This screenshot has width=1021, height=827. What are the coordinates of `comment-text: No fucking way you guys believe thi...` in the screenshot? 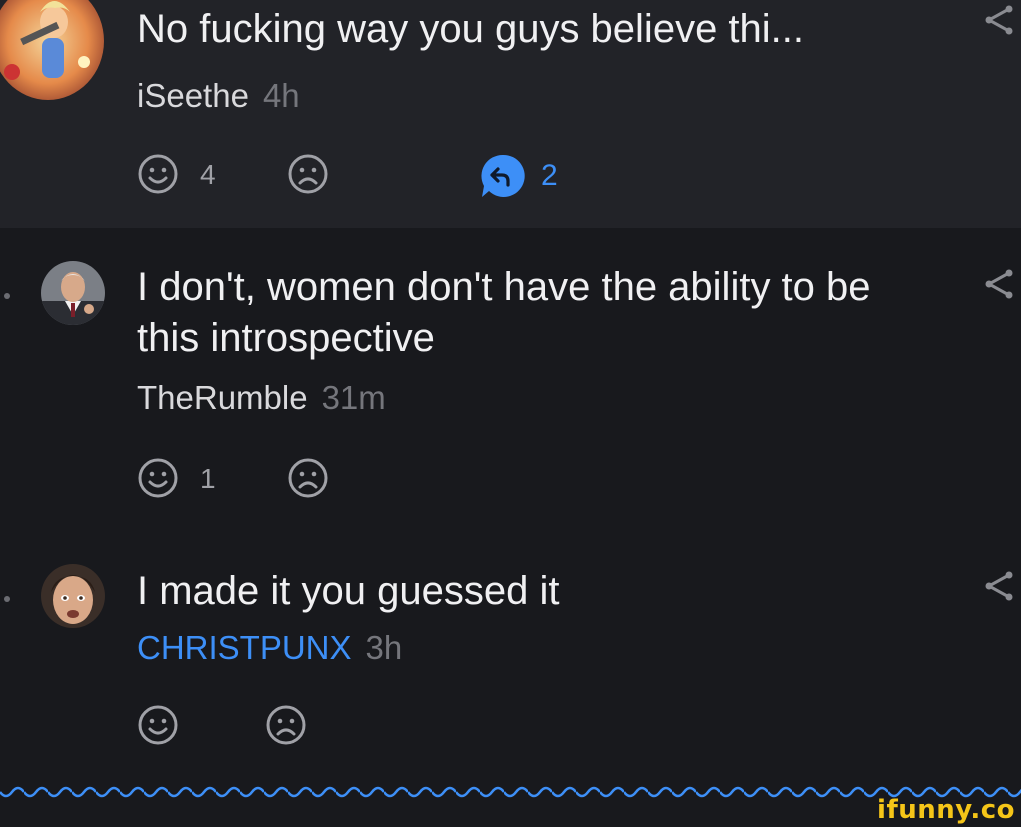 It's located at (537, 29).